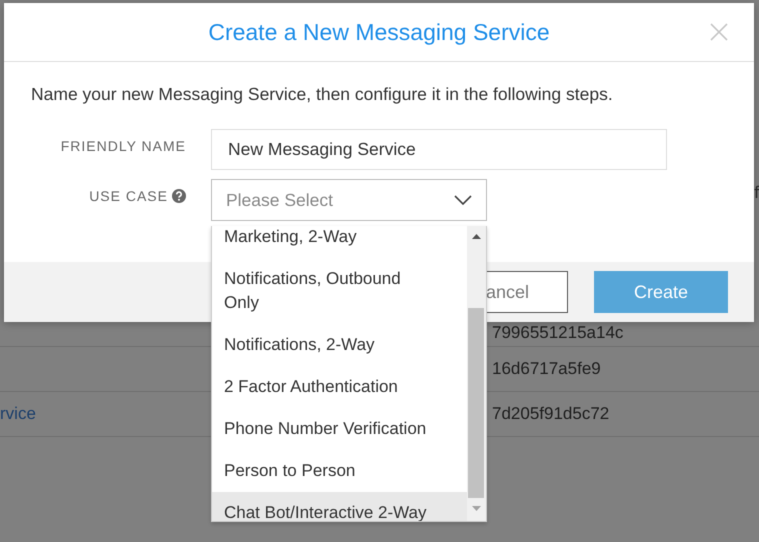  I want to click on friendly-name-field: New Messaging Service, so click(439, 149).